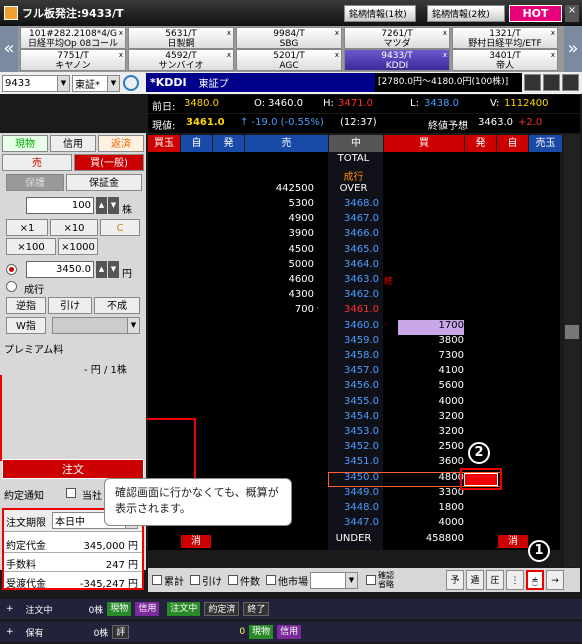 The image size is (582, 644). What do you see at coordinates (573, 49) in the screenshot?
I see `tabs-next-icon: »` at bounding box center [573, 49].